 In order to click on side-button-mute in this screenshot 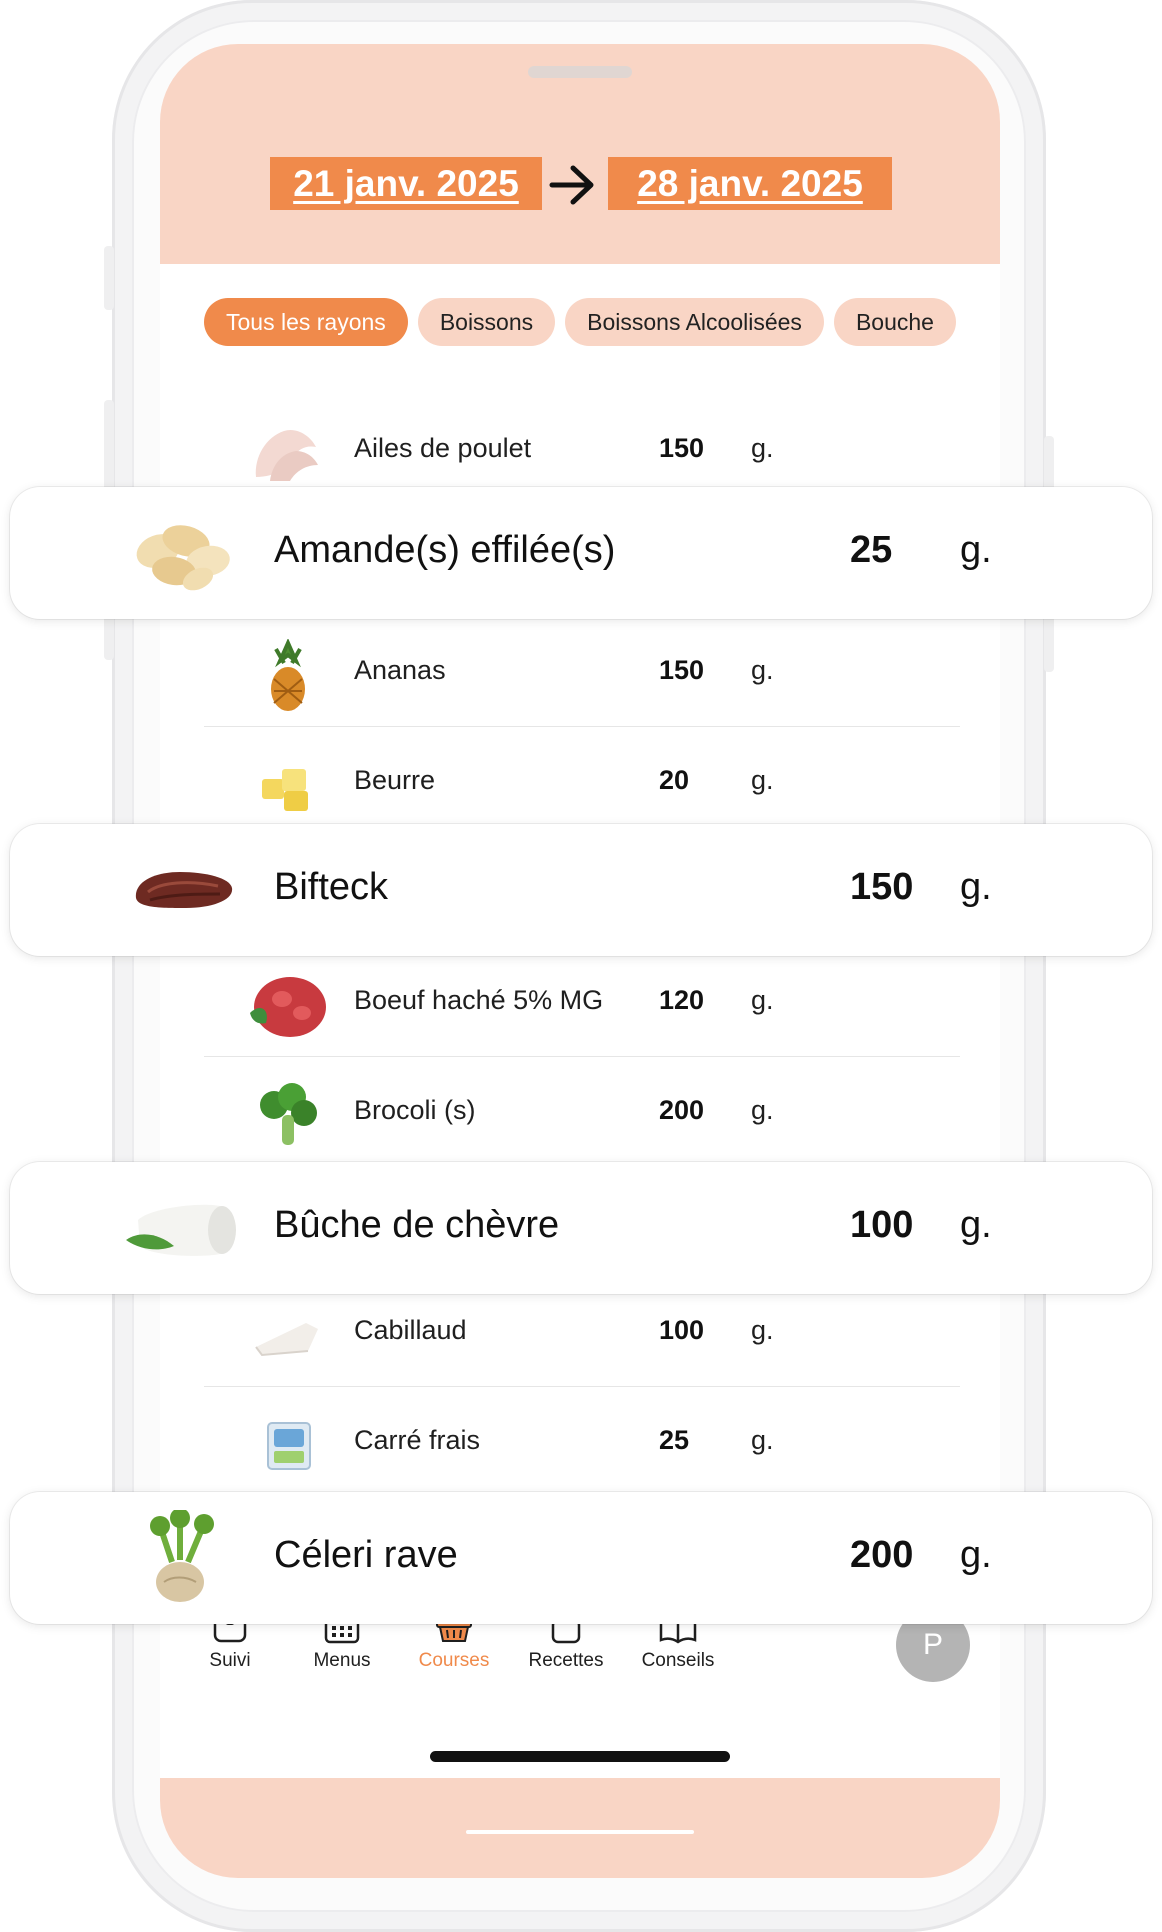, I will do `click(109, 278)`.